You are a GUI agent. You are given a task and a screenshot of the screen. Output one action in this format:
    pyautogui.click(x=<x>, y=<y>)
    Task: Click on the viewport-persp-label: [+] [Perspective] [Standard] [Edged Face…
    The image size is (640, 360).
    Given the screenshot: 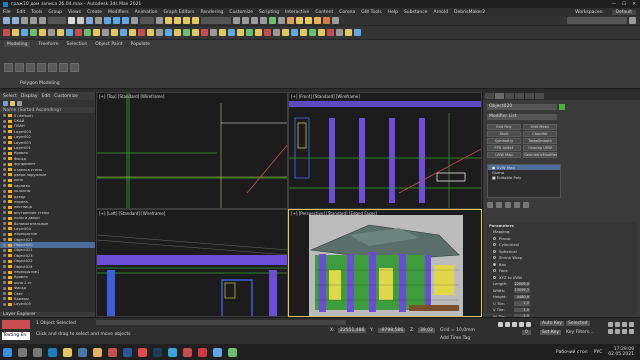 What is the action you would take?
    pyautogui.click(x=334, y=213)
    